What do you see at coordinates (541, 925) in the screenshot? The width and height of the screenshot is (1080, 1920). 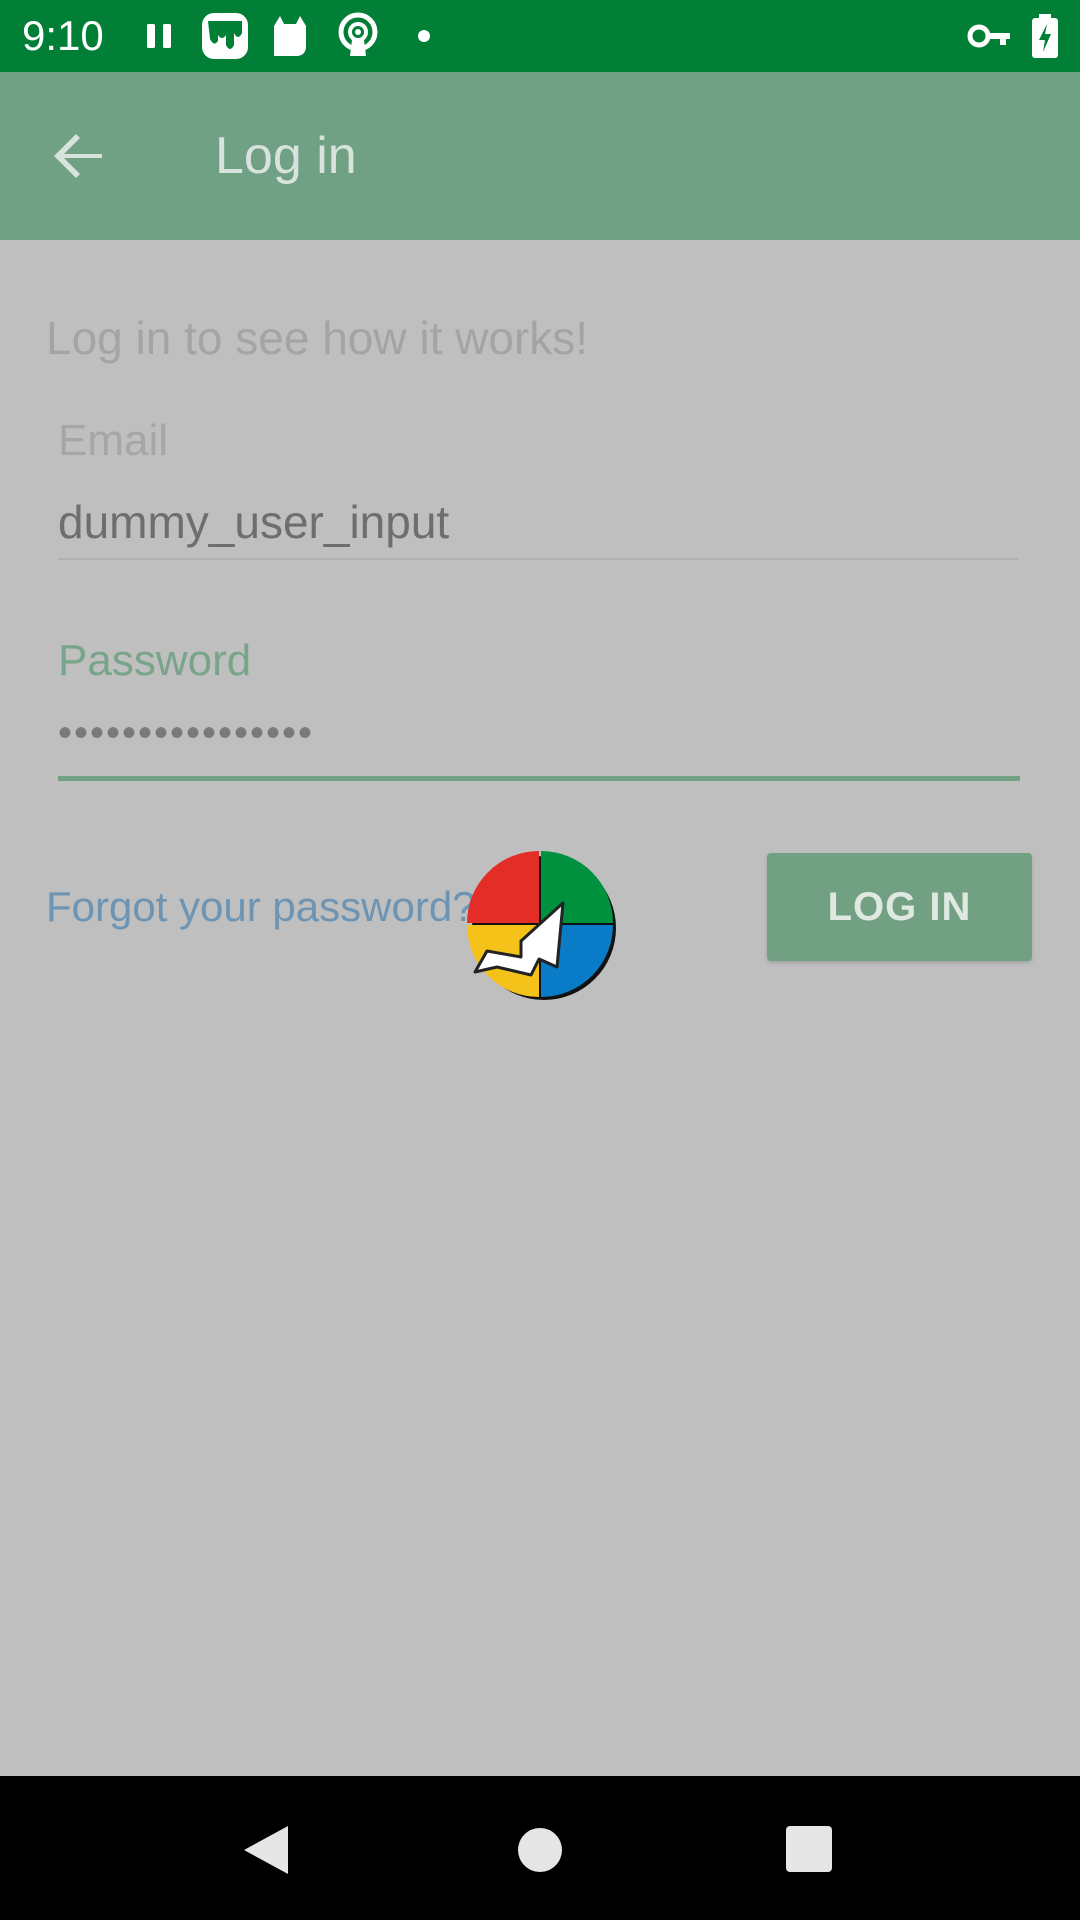 I see `pie-chart-arrow-logo-icon` at bounding box center [541, 925].